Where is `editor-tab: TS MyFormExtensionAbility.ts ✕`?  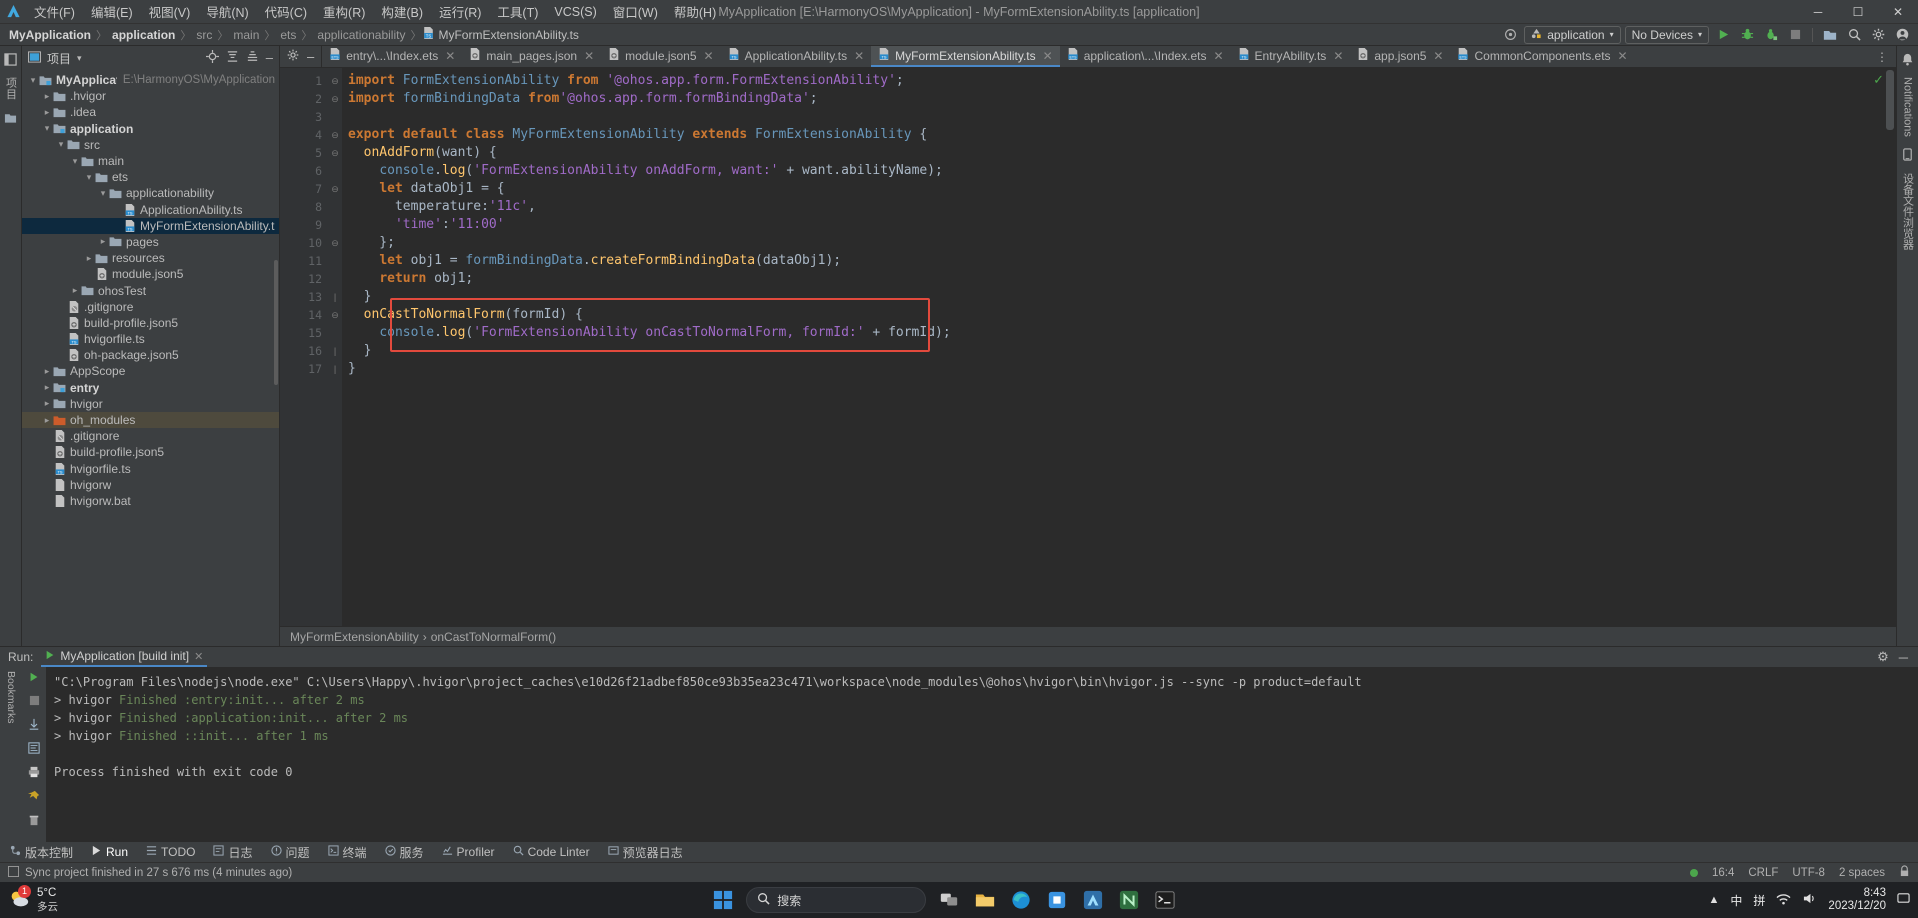
editor-tab: TS MyFormExtensionAbility.ts ✕ is located at coordinates (965, 56).